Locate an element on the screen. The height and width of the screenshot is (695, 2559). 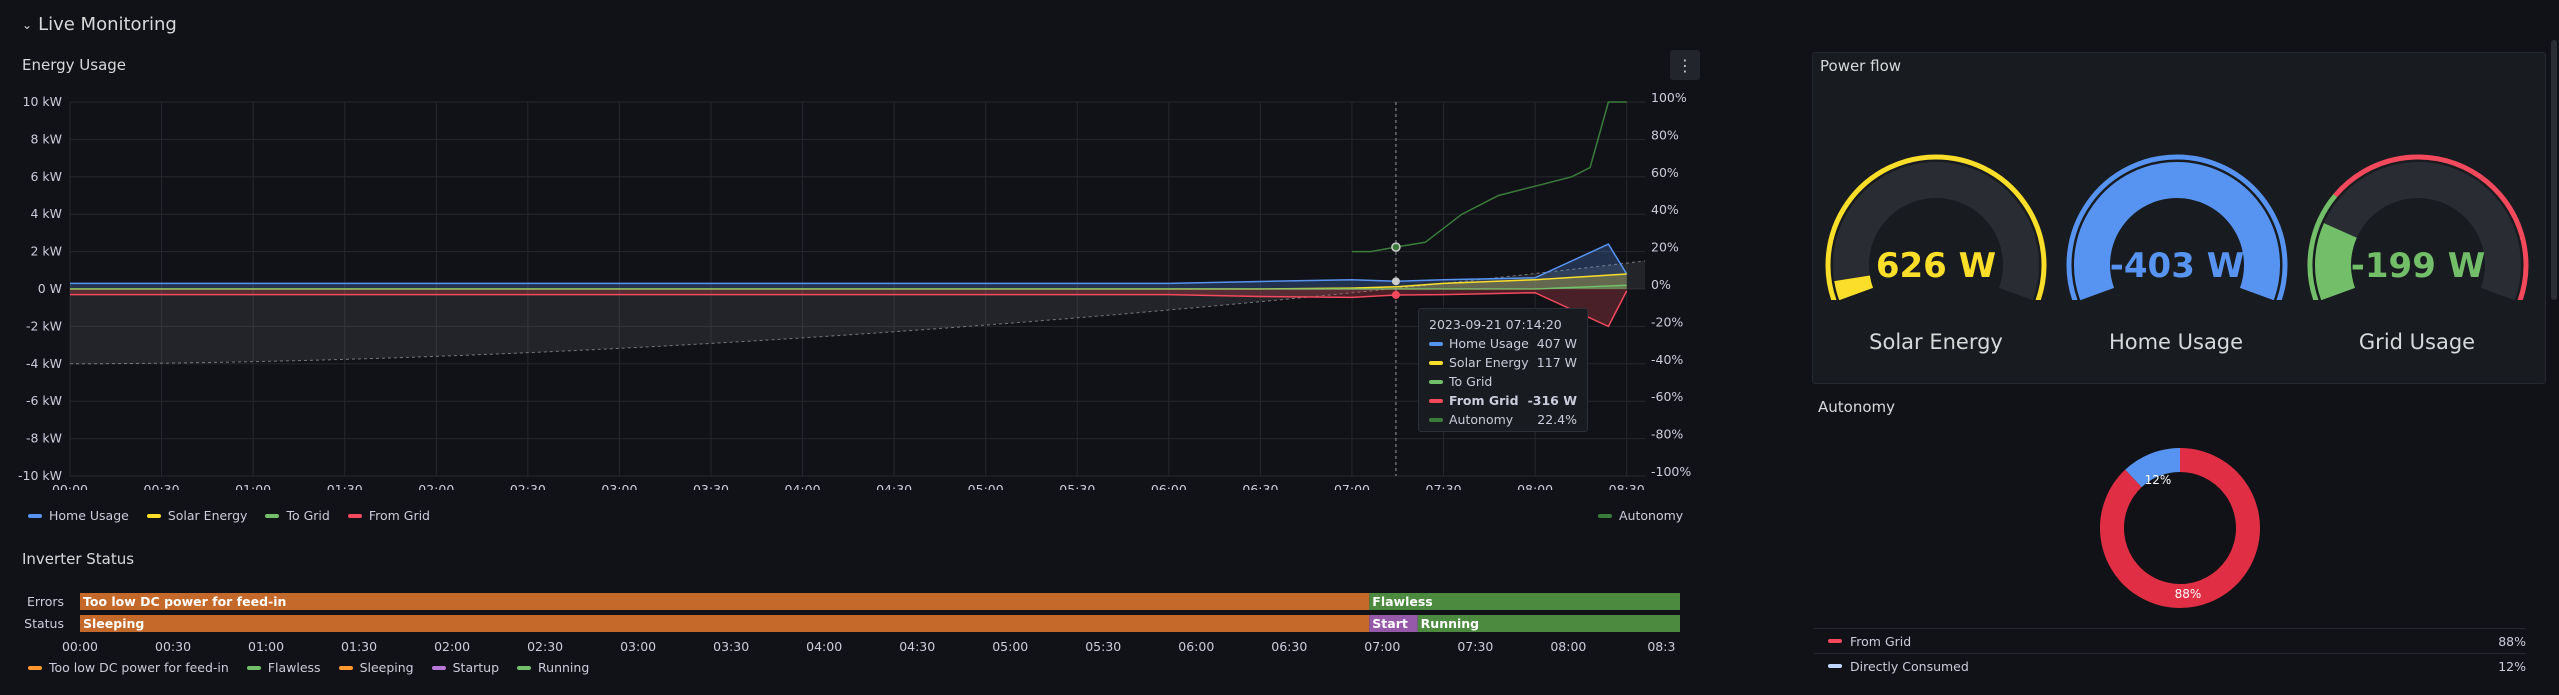
legend-item: Home Usage is located at coordinates (78, 515).